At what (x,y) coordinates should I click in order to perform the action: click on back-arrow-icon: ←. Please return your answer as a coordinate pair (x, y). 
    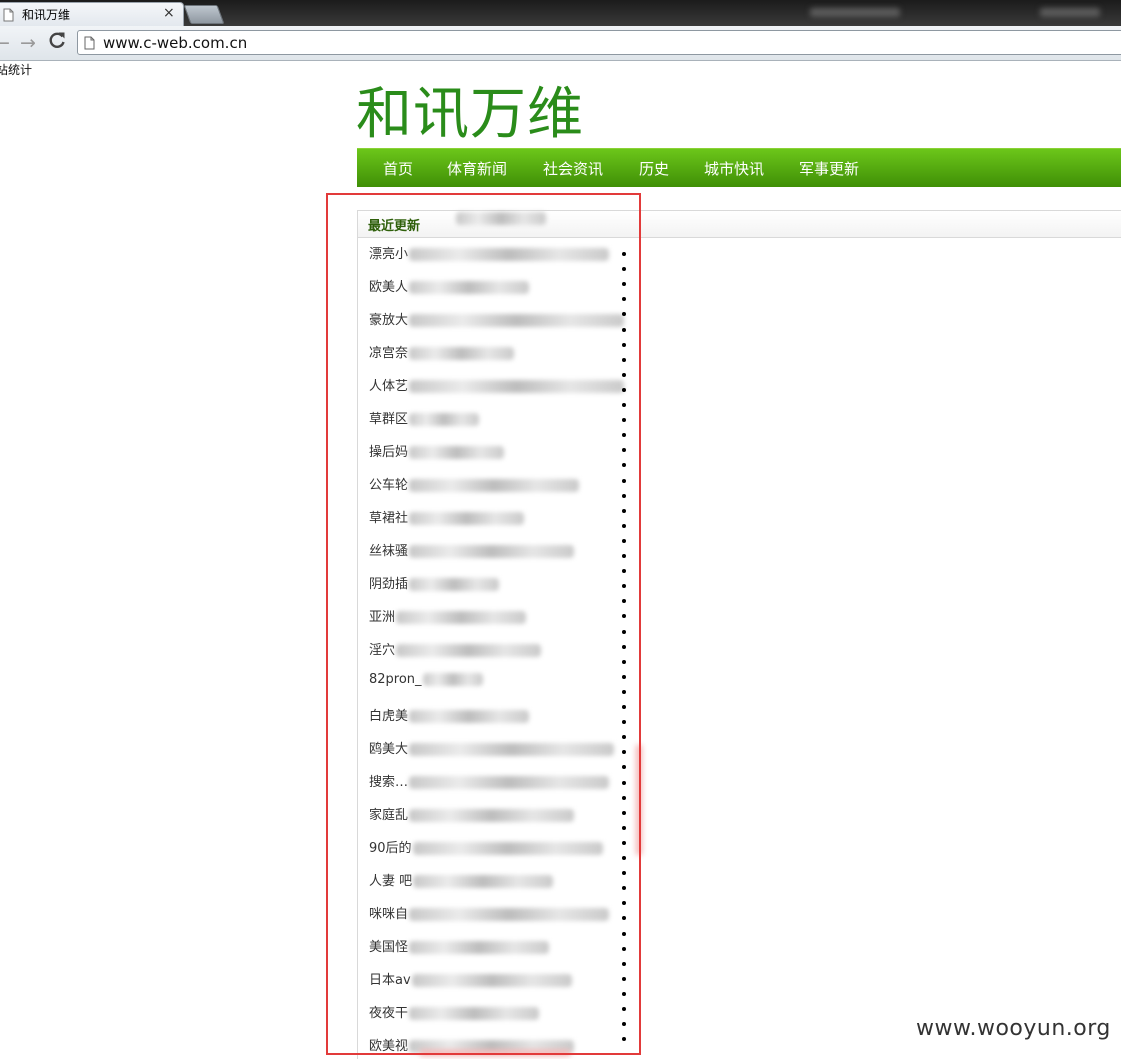
    Looking at the image, I should click on (5, 43).